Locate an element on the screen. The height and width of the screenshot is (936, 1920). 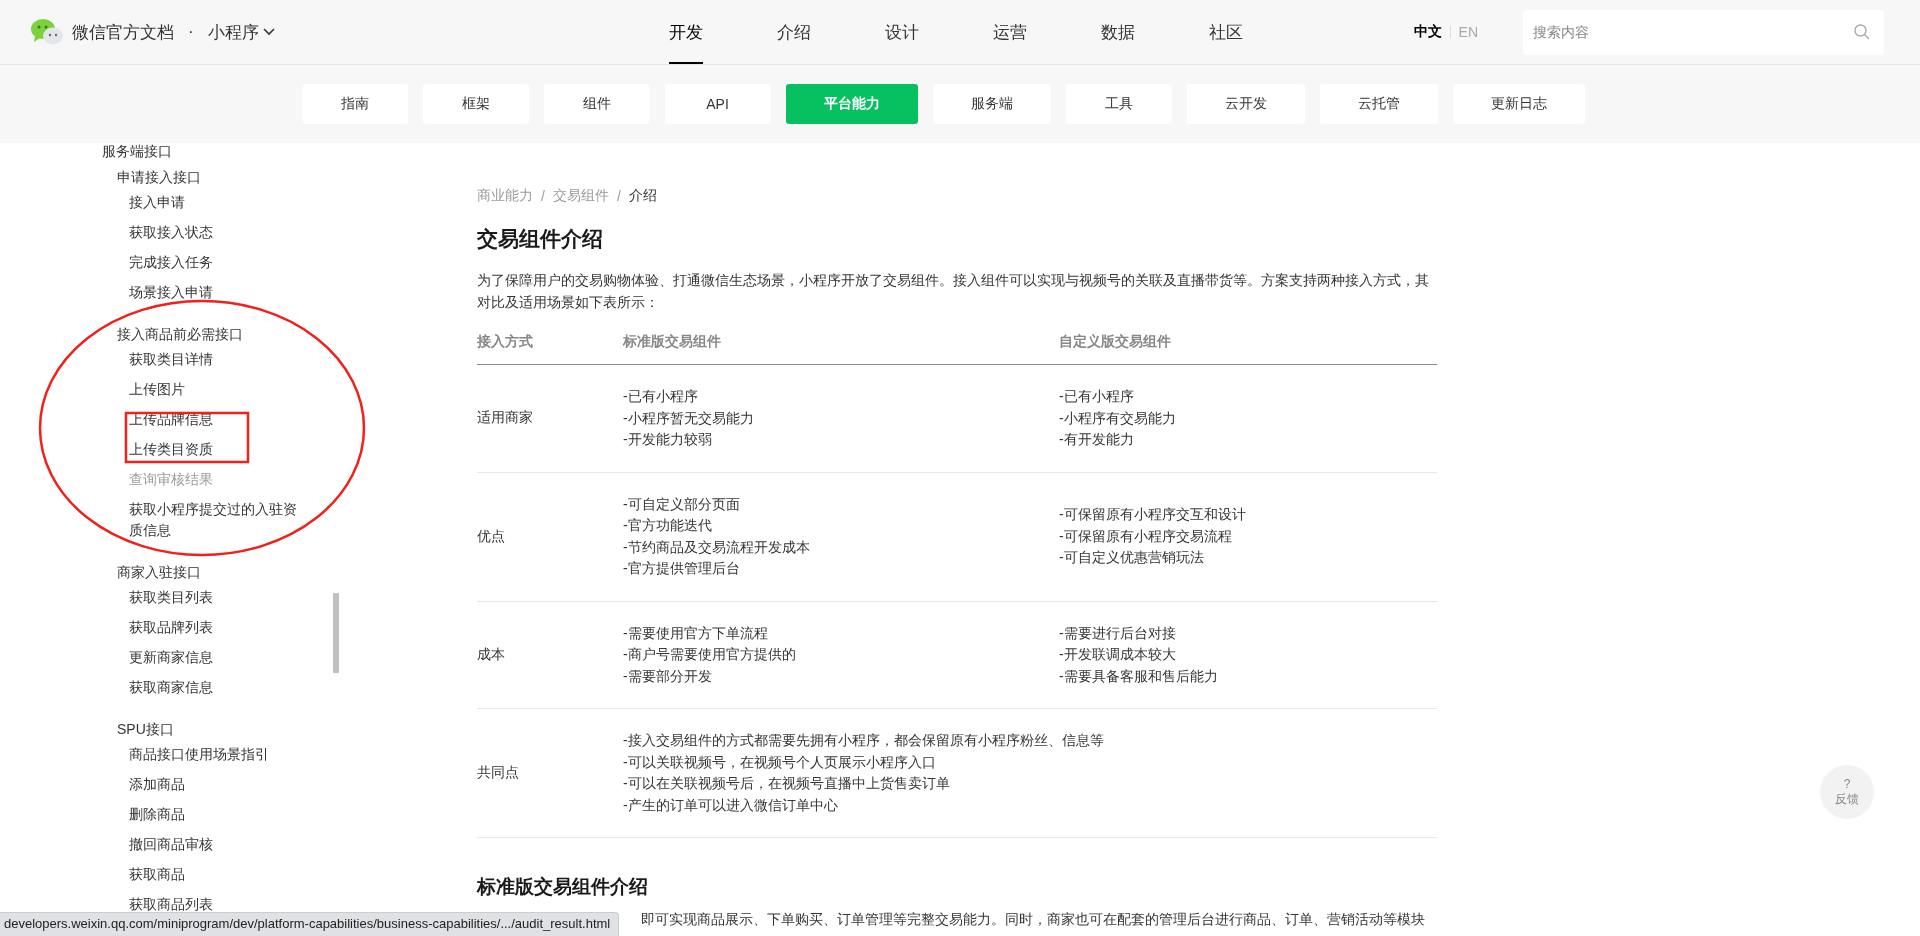
category-tab: 组件 is located at coordinates (596, 104).